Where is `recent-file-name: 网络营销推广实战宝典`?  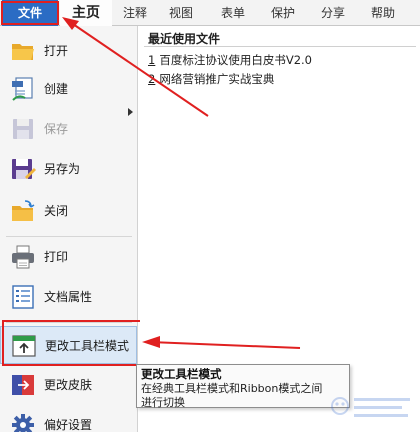
recent-file-name: 网络营销推广实战宝典 is located at coordinates (217, 79).